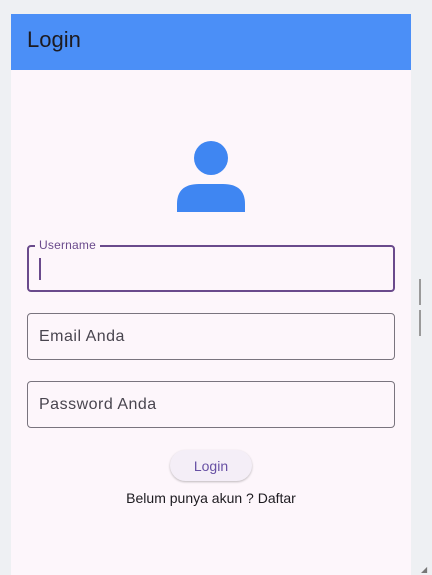 Image resolution: width=432 pixels, height=575 pixels. I want to click on page-title: Login, so click(54, 39).